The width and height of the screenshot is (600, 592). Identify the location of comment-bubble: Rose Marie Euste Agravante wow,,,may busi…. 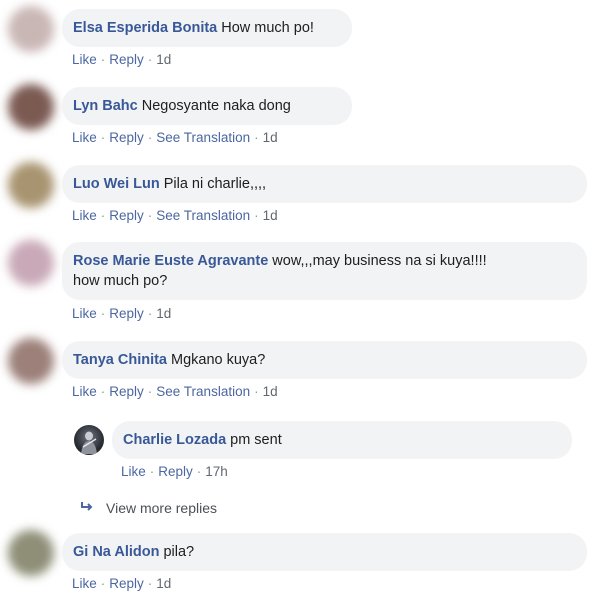
(324, 271).